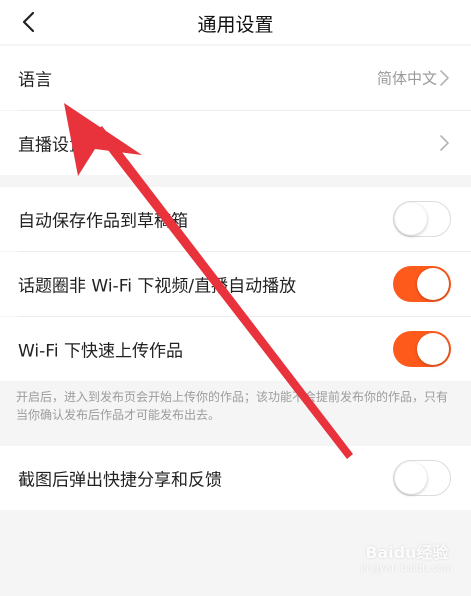 The height and width of the screenshot is (596, 471). I want to click on watermark-subtext: jingyan.baidu.com, so click(406, 568).